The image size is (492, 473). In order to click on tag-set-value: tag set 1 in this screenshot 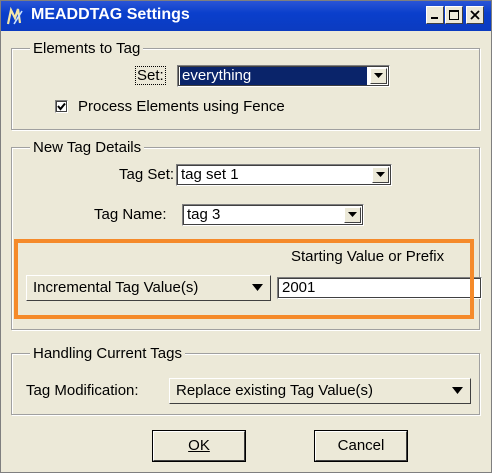, I will do `click(210, 174)`.